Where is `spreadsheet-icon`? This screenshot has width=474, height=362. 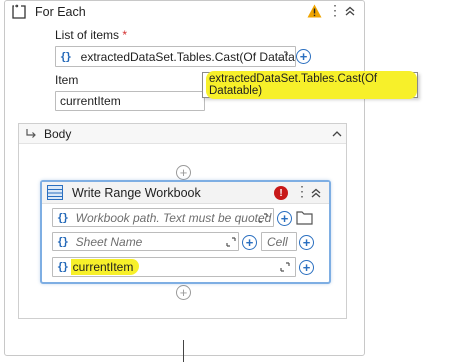 spreadsheet-icon is located at coordinates (55, 192).